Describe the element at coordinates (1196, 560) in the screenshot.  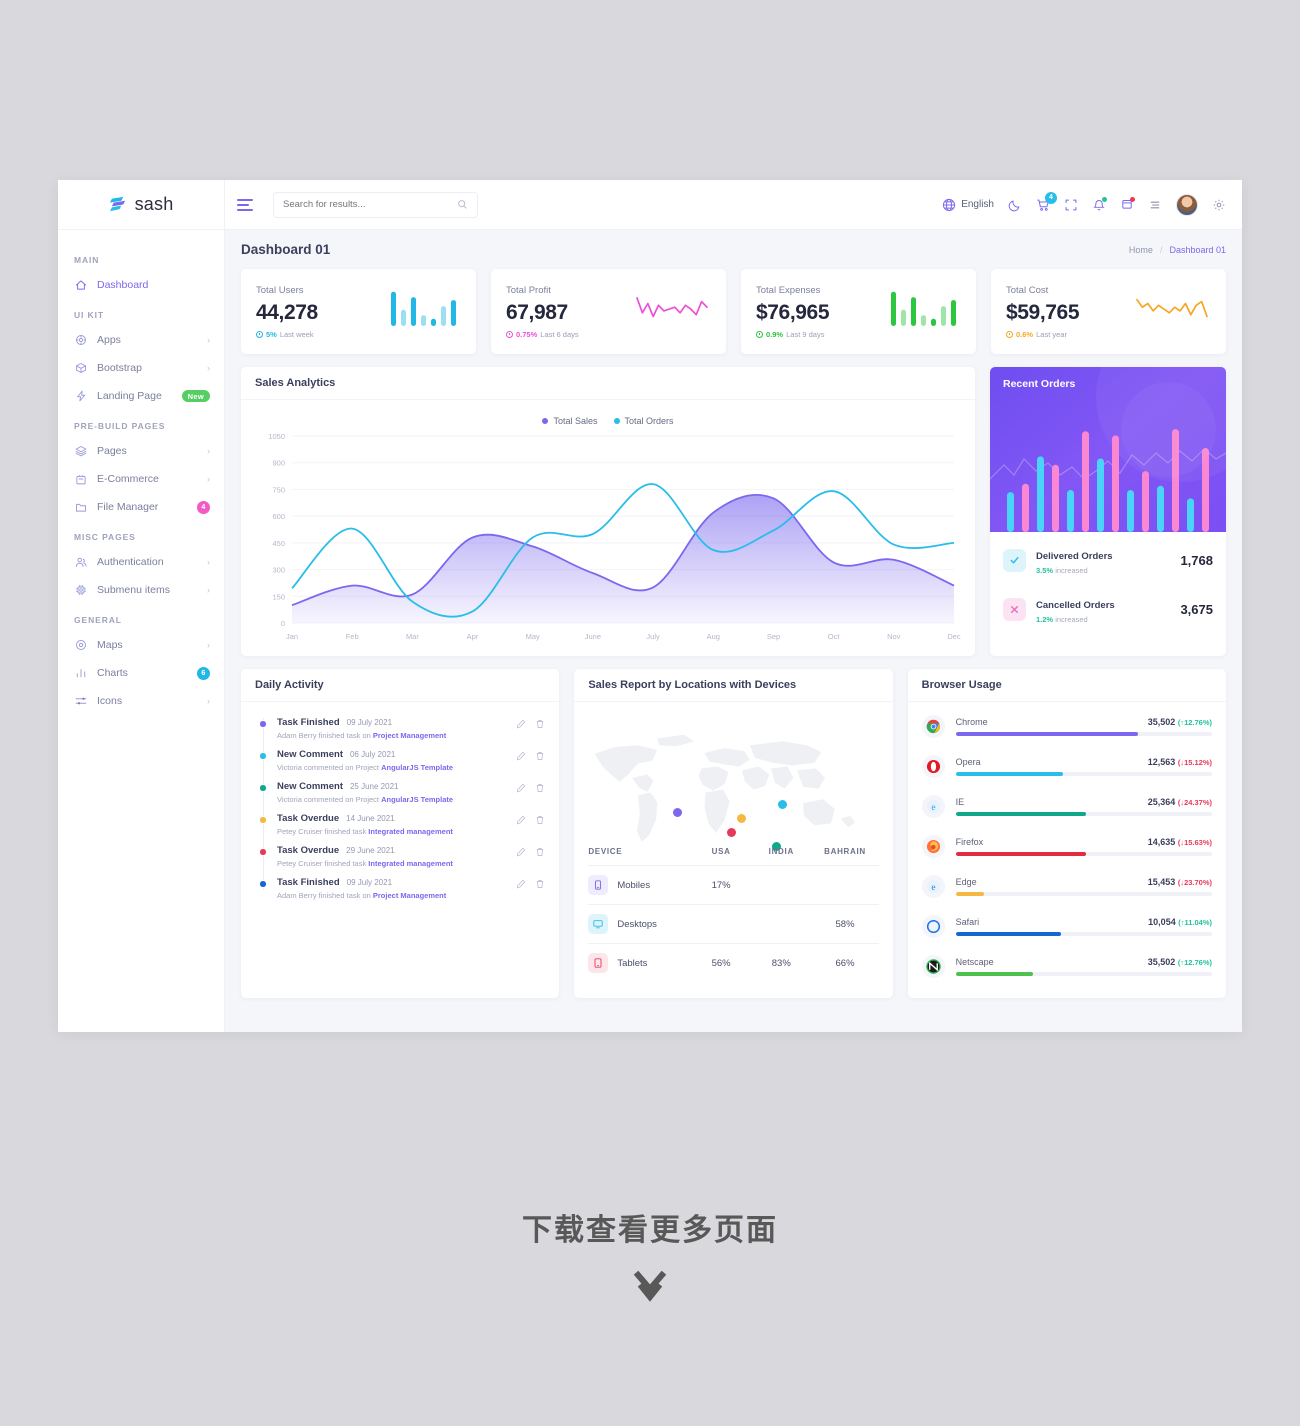
I see `recent-orders-row-value: 1,768` at that location.